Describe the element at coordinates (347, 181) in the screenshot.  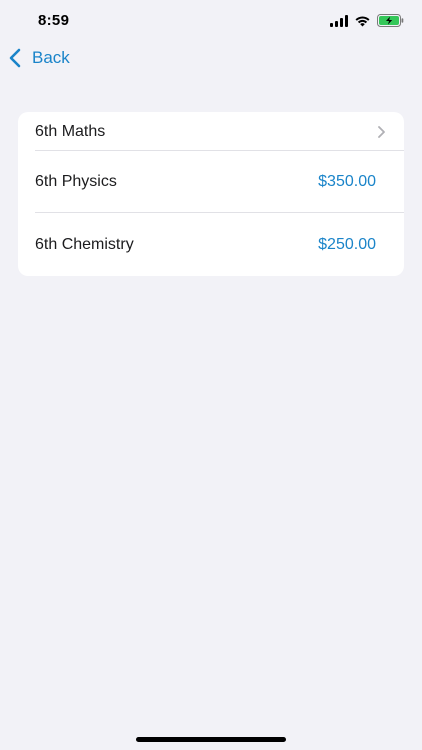
I see `price-value: $350.00` at that location.